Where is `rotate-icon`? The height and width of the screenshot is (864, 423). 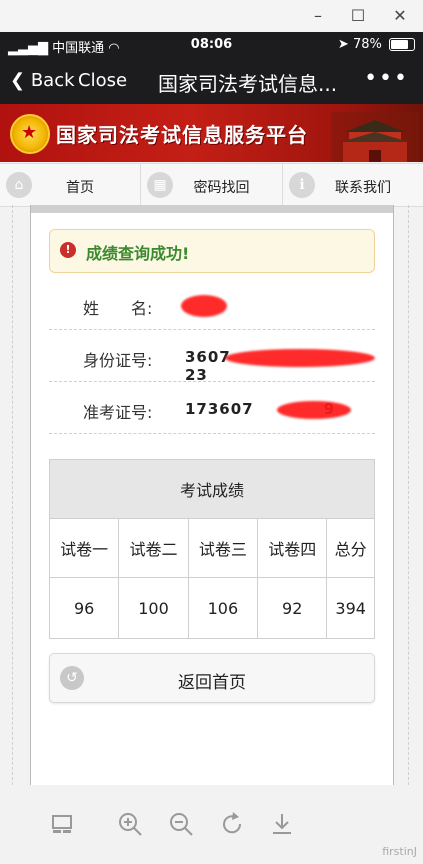 rotate-icon is located at coordinates (232, 824).